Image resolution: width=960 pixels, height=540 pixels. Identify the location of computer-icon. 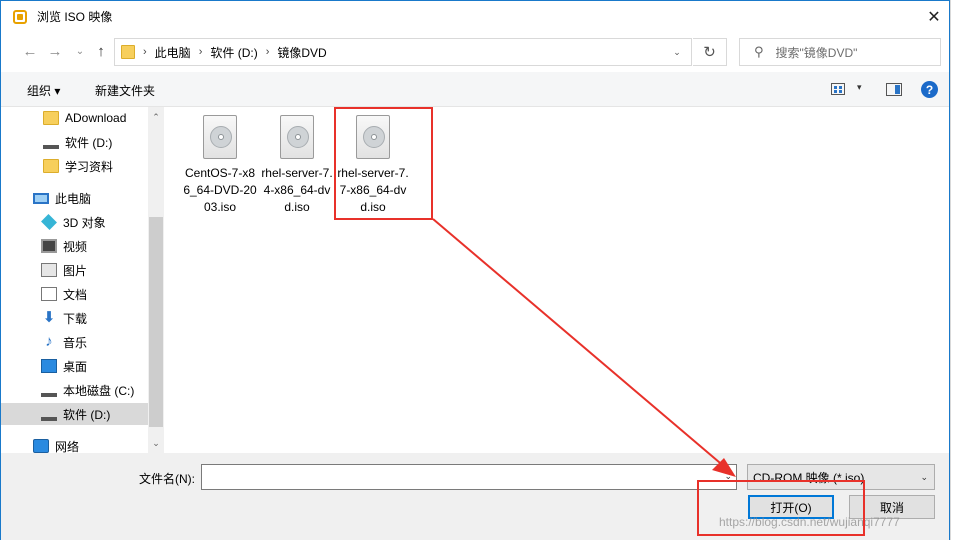
(41, 198).